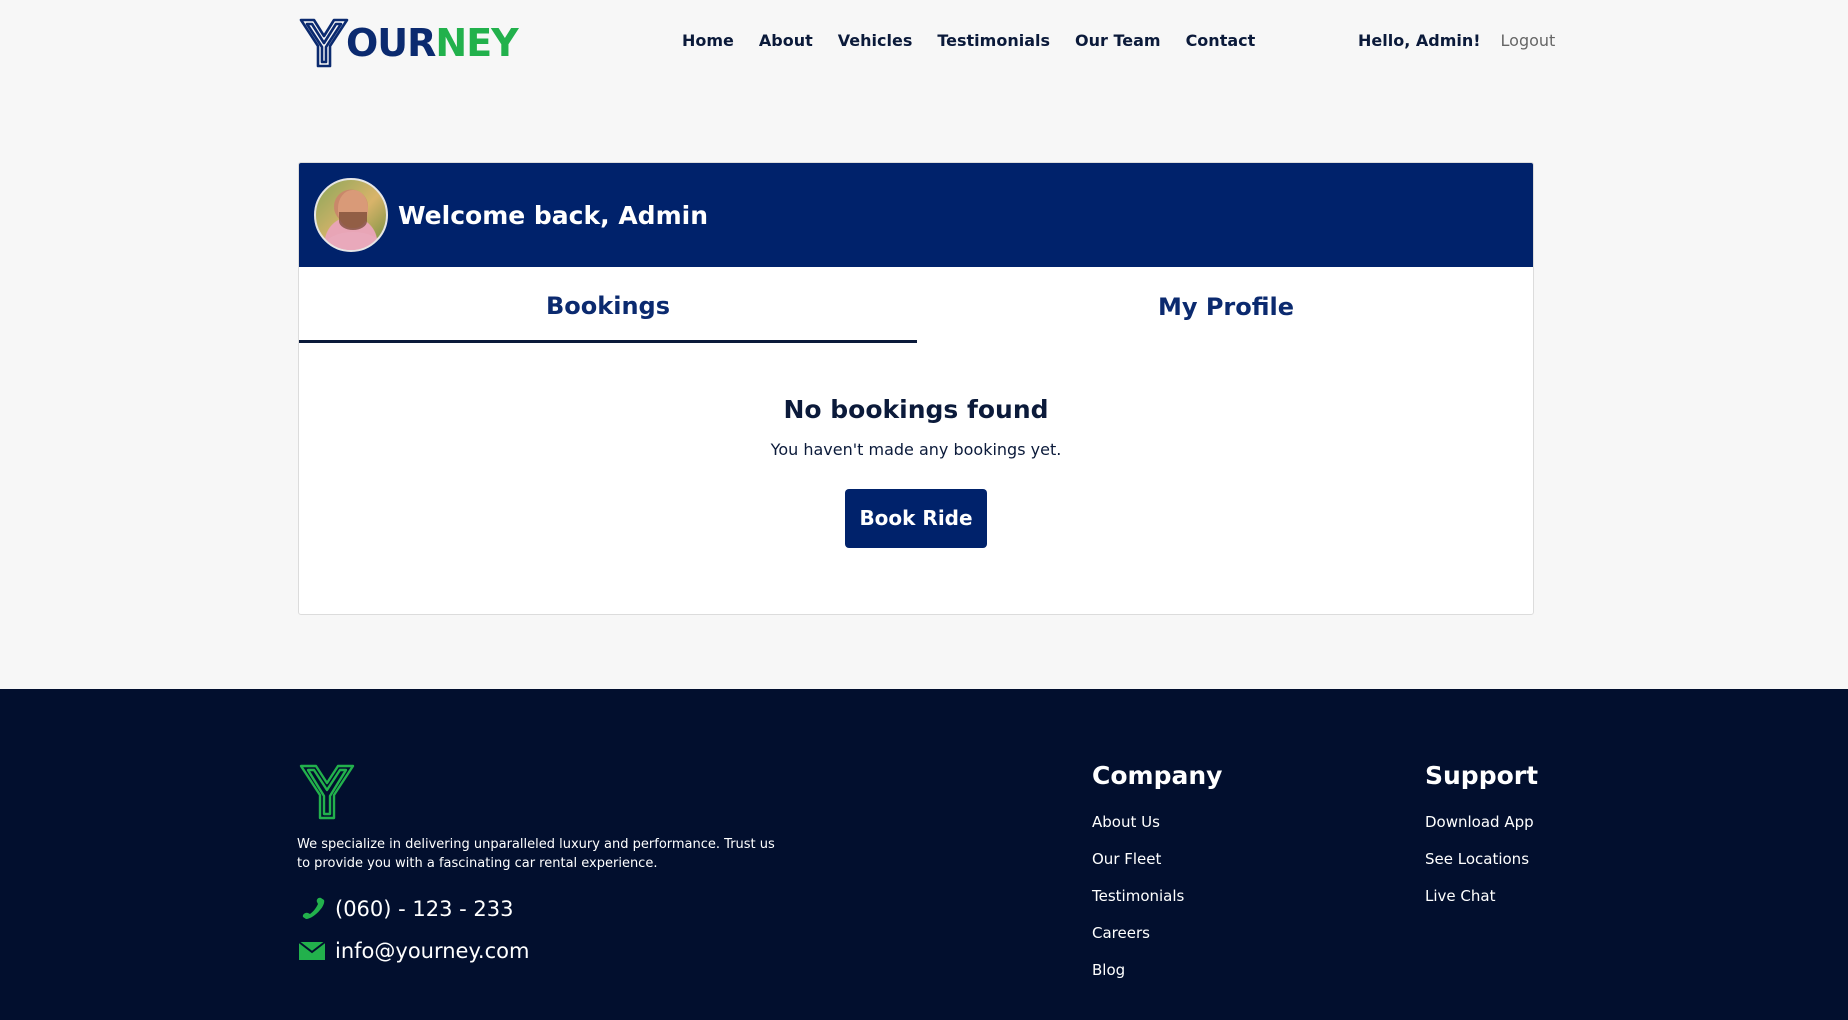 The width and height of the screenshot is (1848, 1020). I want to click on nav-home: Home, so click(708, 40).